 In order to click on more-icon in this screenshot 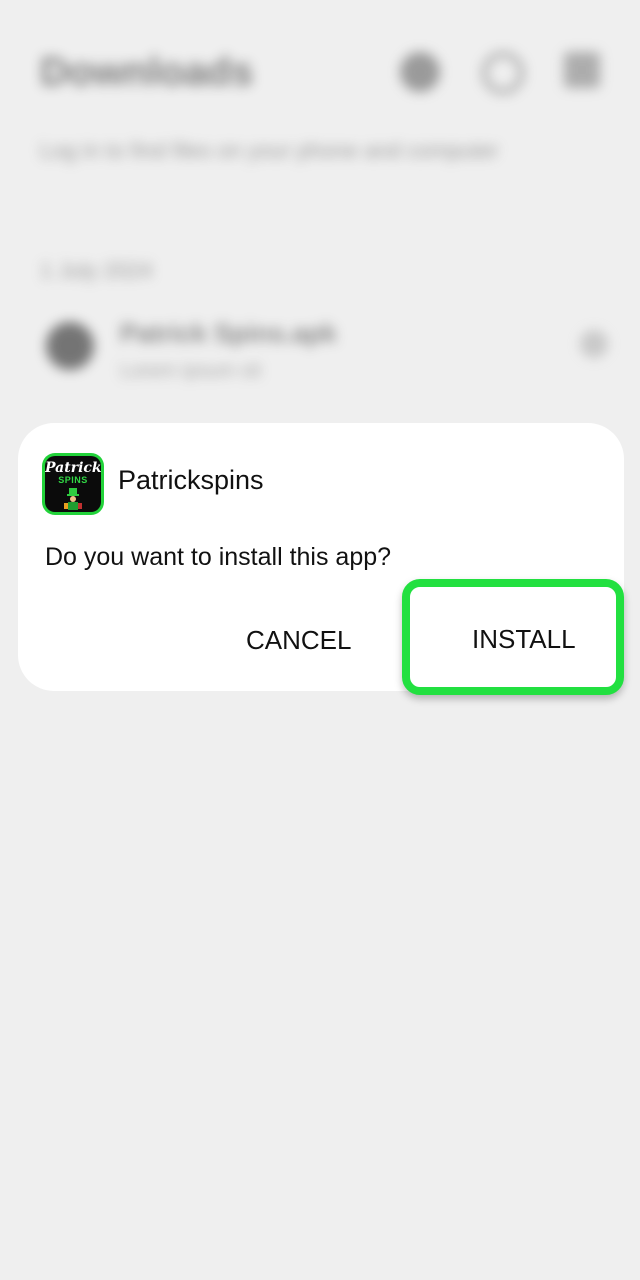, I will do `click(594, 344)`.